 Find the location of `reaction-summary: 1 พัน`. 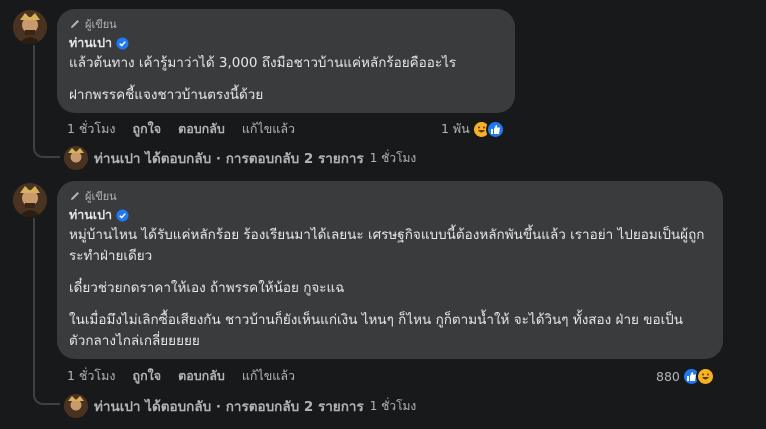

reaction-summary: 1 พัน is located at coordinates (473, 129).